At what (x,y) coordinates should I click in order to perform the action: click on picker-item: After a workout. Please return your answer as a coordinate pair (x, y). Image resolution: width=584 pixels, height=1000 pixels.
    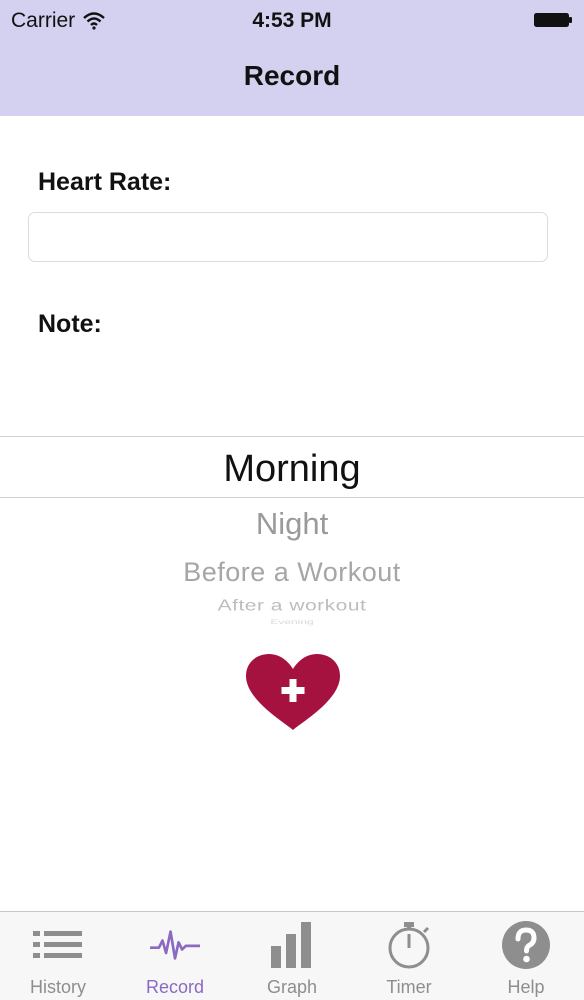
    Looking at the image, I should click on (292, 606).